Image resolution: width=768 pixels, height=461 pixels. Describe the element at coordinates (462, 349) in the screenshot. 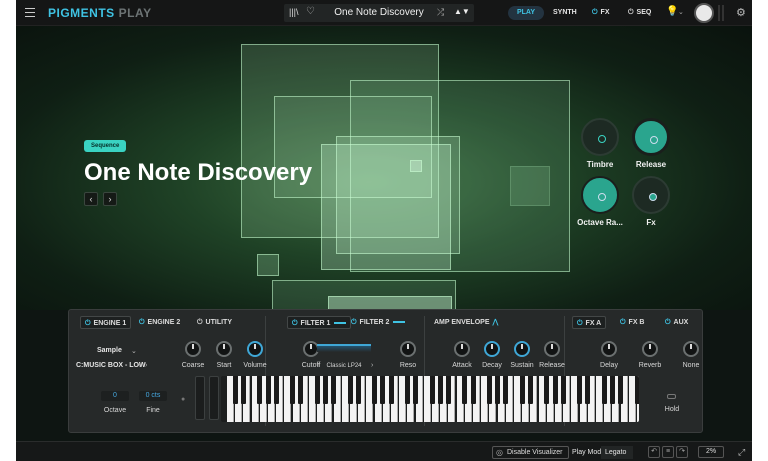

I see `attack-knob` at that location.